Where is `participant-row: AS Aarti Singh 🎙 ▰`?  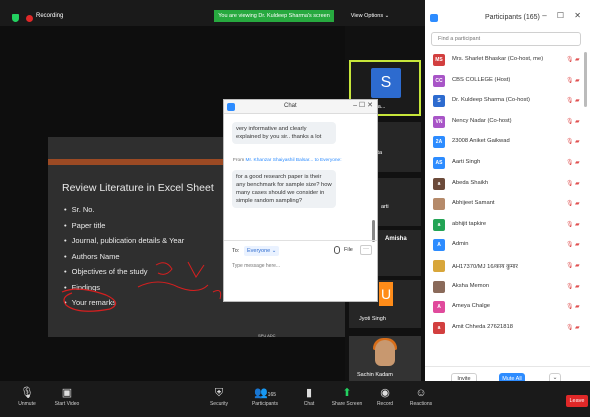
participant-row: AS Aarti Singh 🎙 ▰ is located at coordinates (505, 164).